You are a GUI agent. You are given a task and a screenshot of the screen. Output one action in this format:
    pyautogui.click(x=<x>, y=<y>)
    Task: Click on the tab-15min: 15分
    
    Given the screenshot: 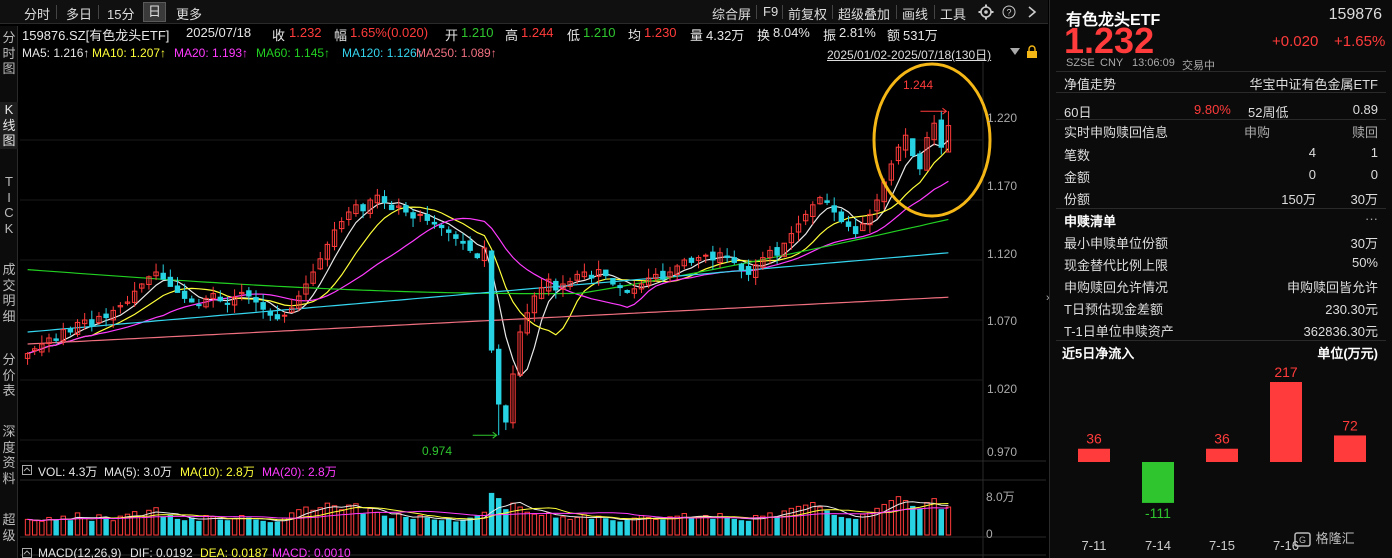 What is the action you would take?
    pyautogui.click(x=120, y=13)
    